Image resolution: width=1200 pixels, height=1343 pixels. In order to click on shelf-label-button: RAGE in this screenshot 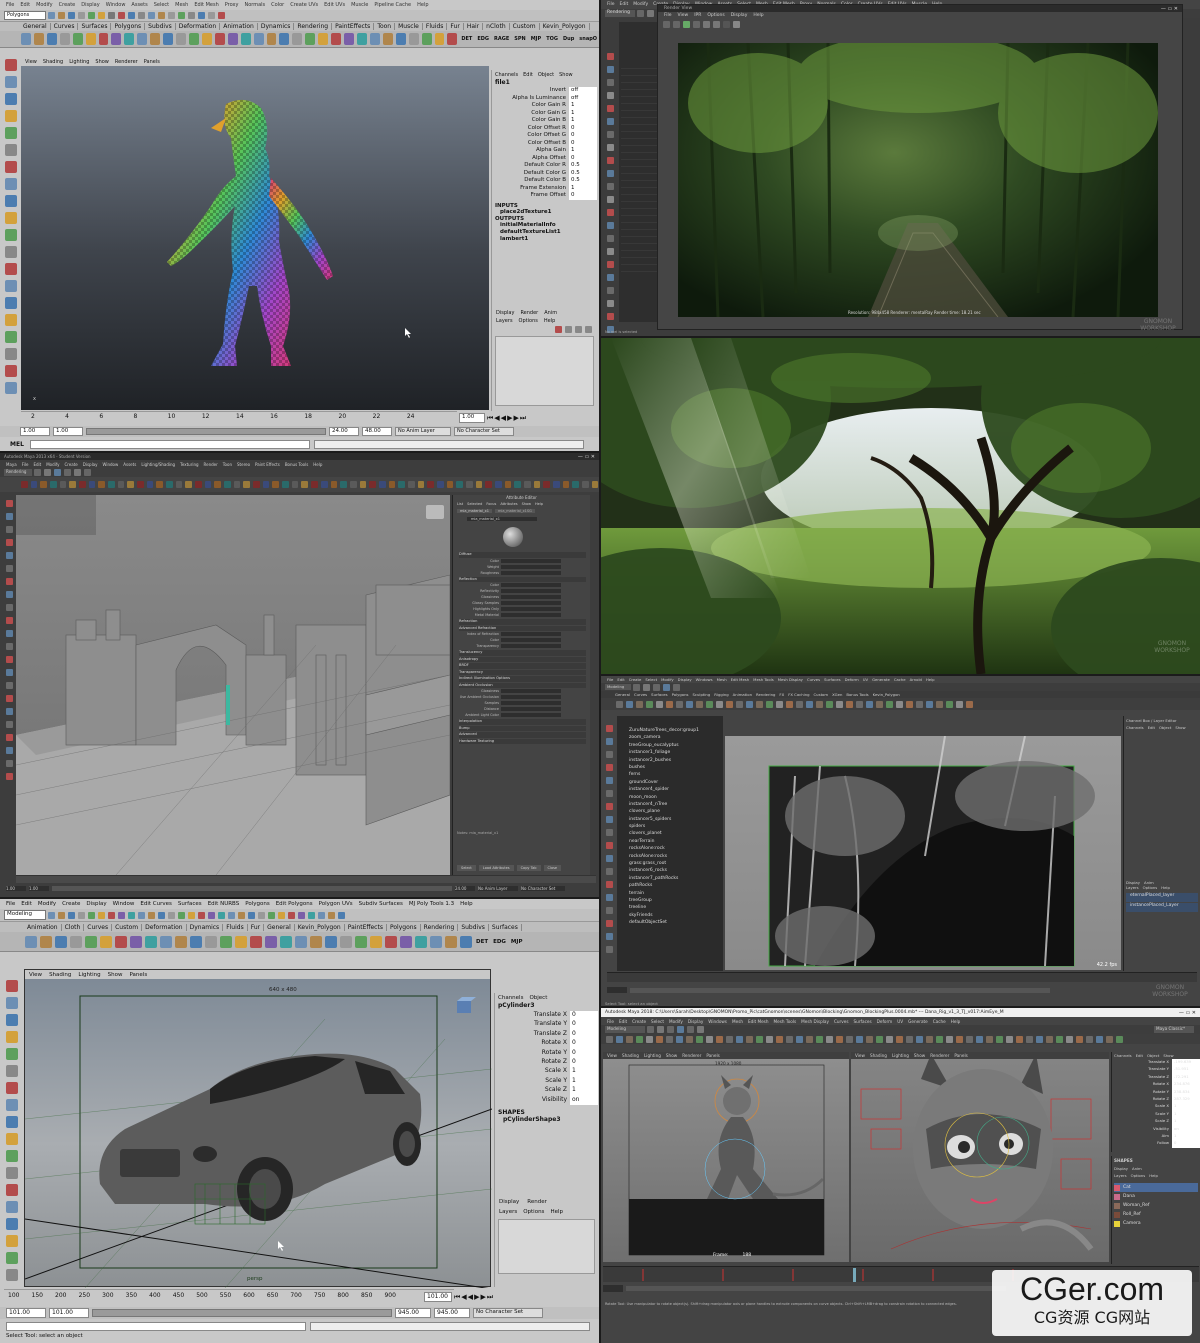, I will do `click(501, 39)`.